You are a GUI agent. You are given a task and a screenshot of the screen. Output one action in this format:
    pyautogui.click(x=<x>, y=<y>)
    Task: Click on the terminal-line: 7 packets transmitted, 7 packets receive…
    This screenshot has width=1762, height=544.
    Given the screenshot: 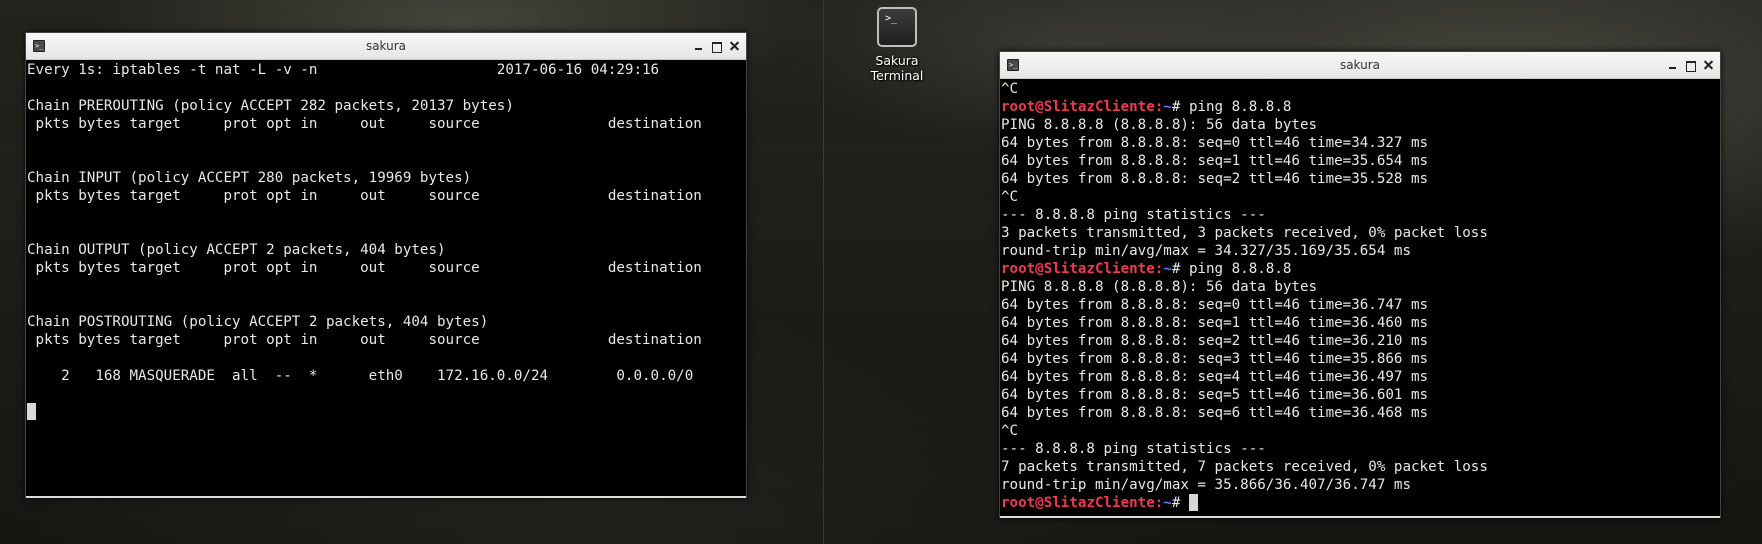 What is the action you would take?
    pyautogui.click(x=1244, y=467)
    